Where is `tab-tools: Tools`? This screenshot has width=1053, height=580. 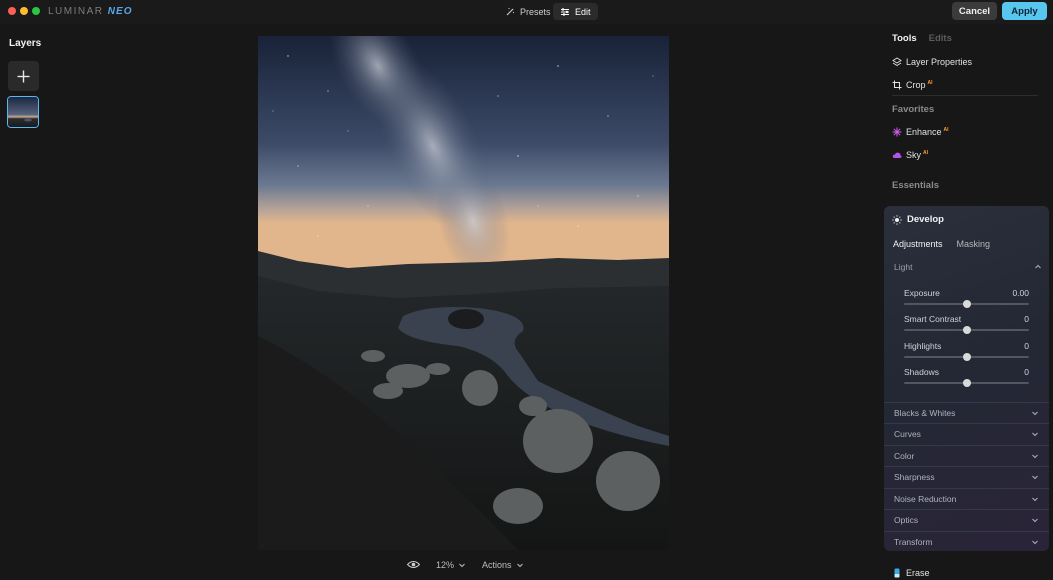
tab-tools: Tools is located at coordinates (904, 38).